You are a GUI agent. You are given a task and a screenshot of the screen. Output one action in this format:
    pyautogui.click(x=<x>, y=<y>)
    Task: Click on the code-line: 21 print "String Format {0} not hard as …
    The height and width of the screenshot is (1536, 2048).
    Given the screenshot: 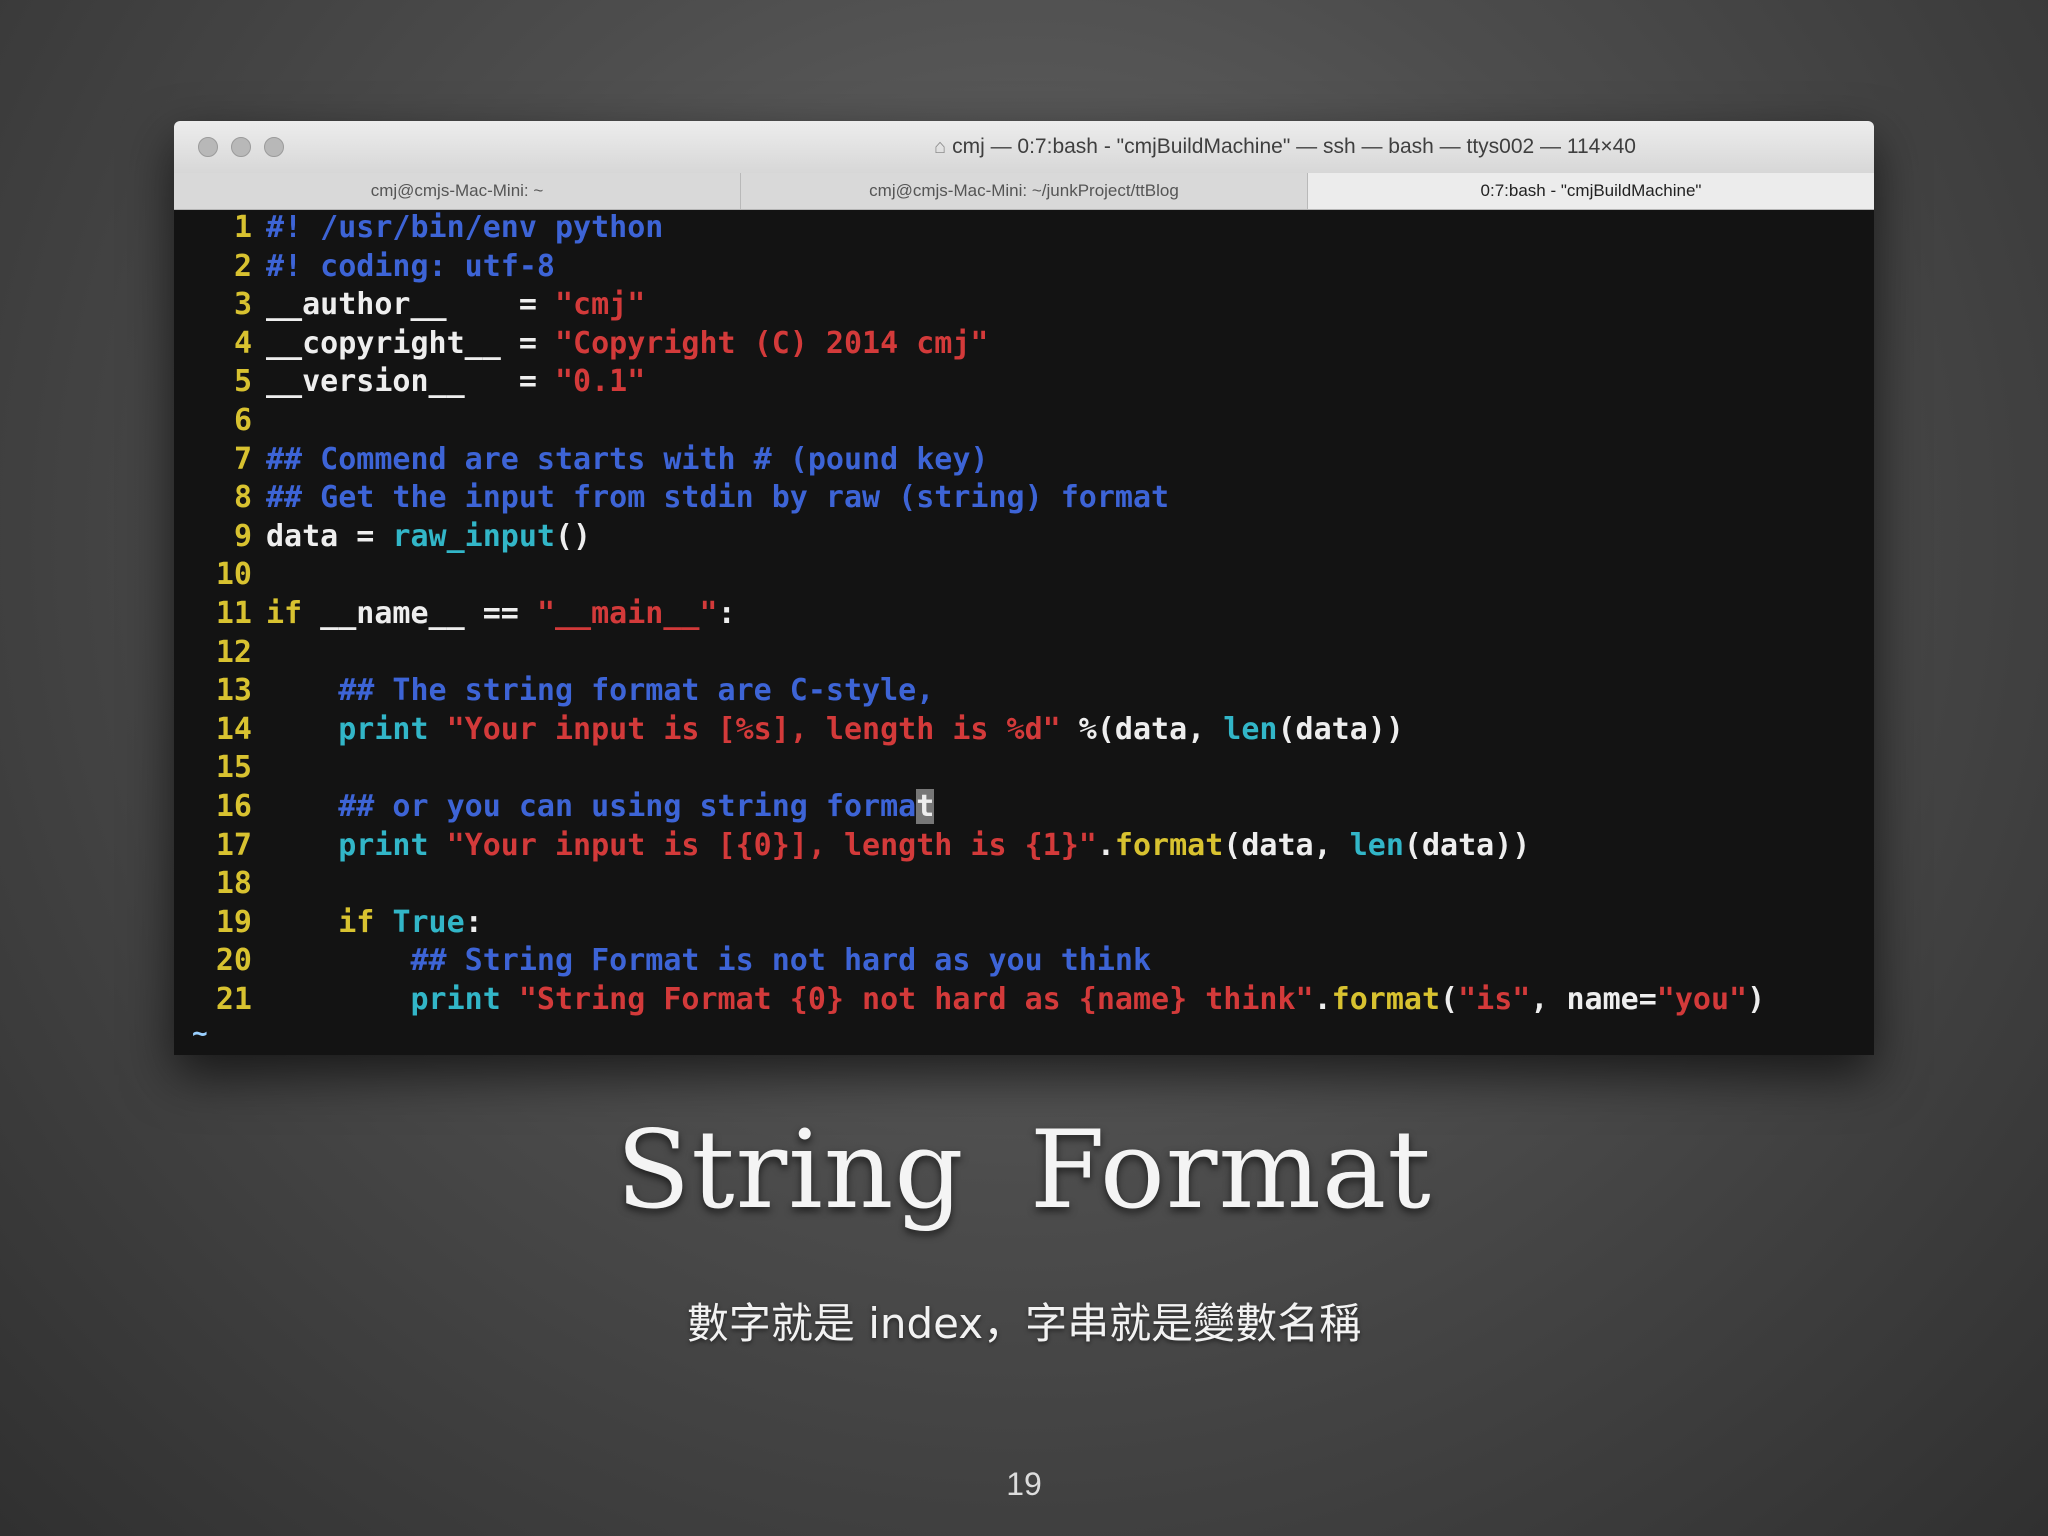 What is the action you would take?
    pyautogui.click(x=1024, y=1000)
    